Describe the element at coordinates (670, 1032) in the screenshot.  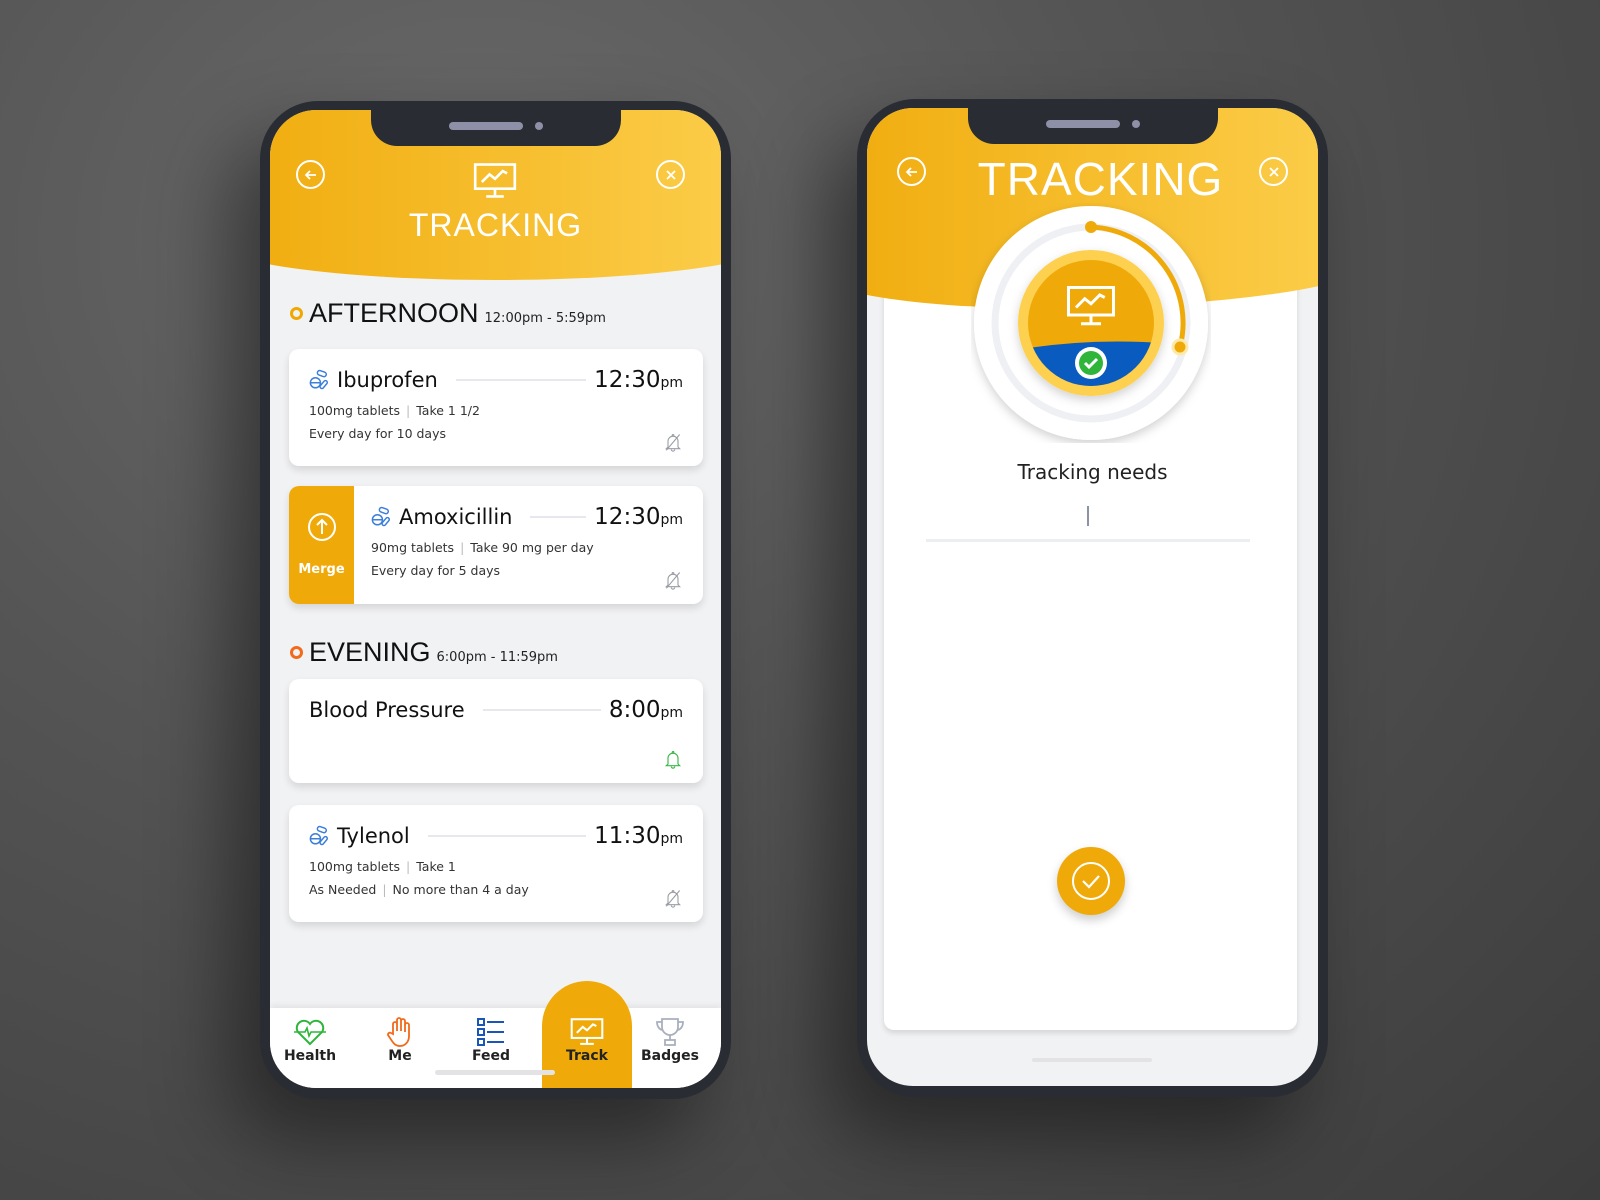
I see `trophy-icon` at that location.